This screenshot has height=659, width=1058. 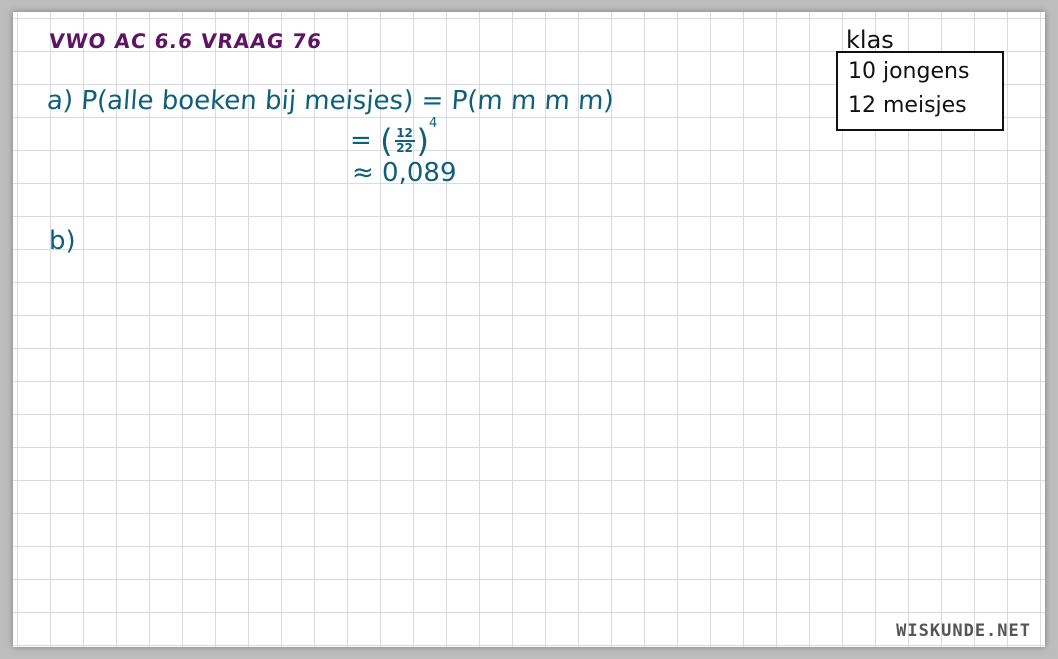 I want to click on klas-row-meisjes: 12 meisjes, so click(x=907, y=105).